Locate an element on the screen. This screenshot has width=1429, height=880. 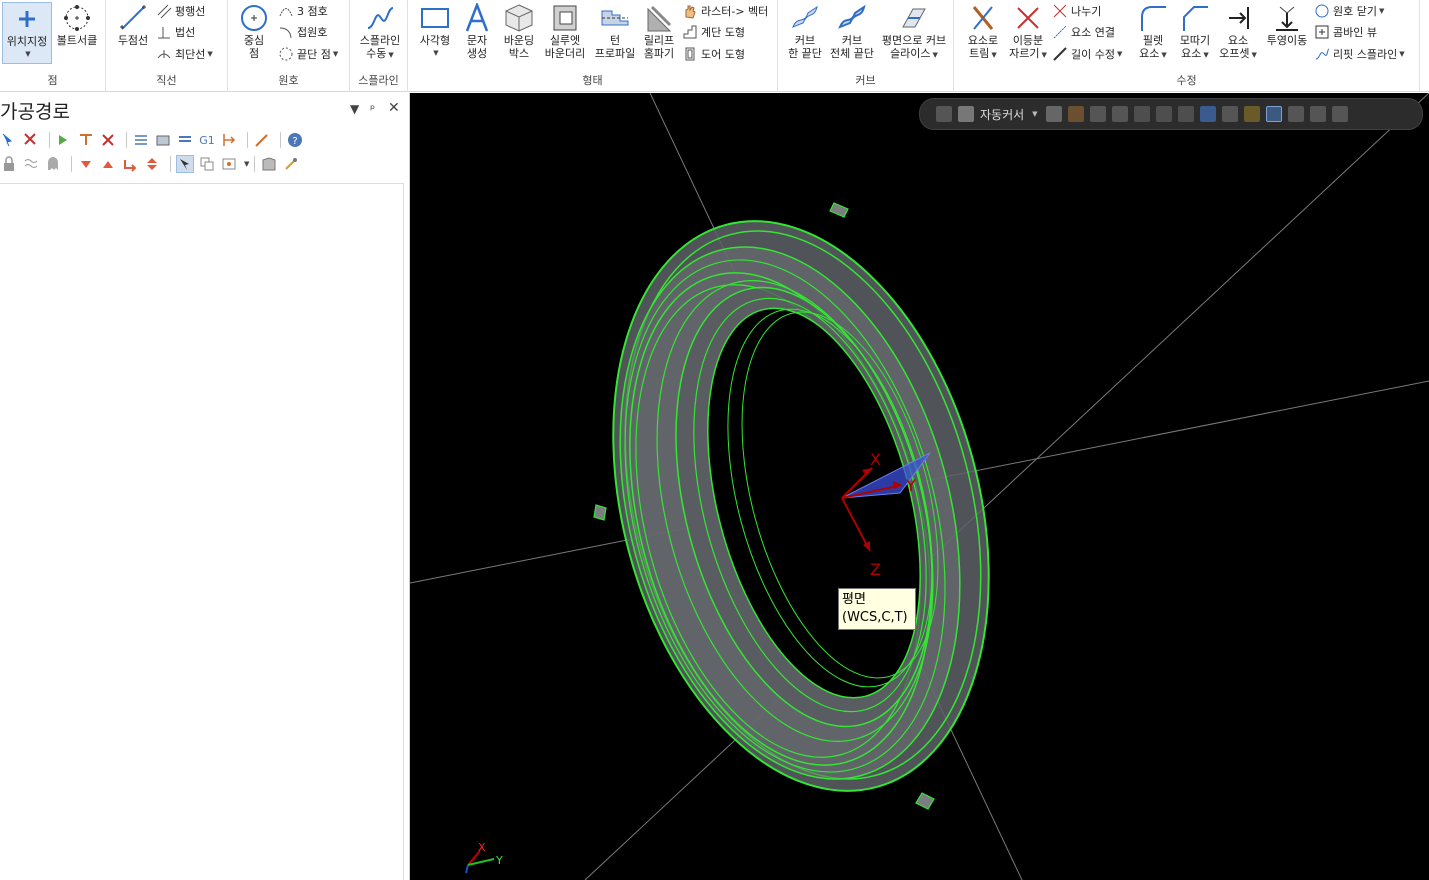
closest-line-button: 최단선 ▼ is located at coordinates (184, 54).